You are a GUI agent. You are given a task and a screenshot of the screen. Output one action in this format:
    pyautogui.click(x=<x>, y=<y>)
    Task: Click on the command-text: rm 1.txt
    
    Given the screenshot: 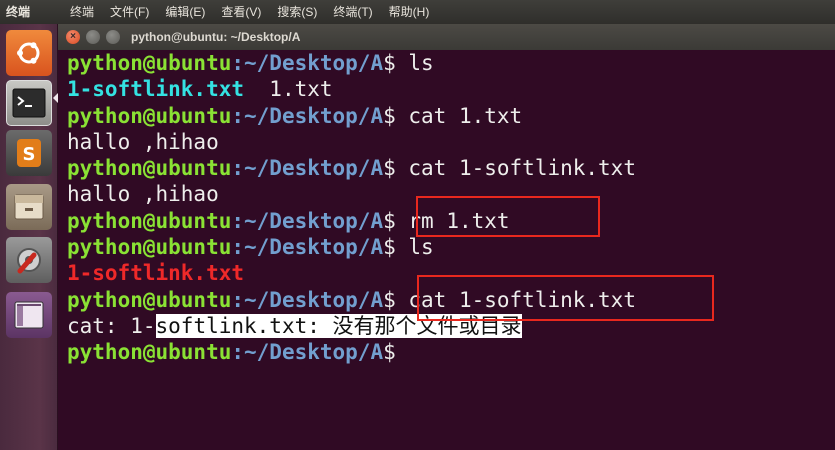 What is the action you would take?
    pyautogui.click(x=452, y=220)
    